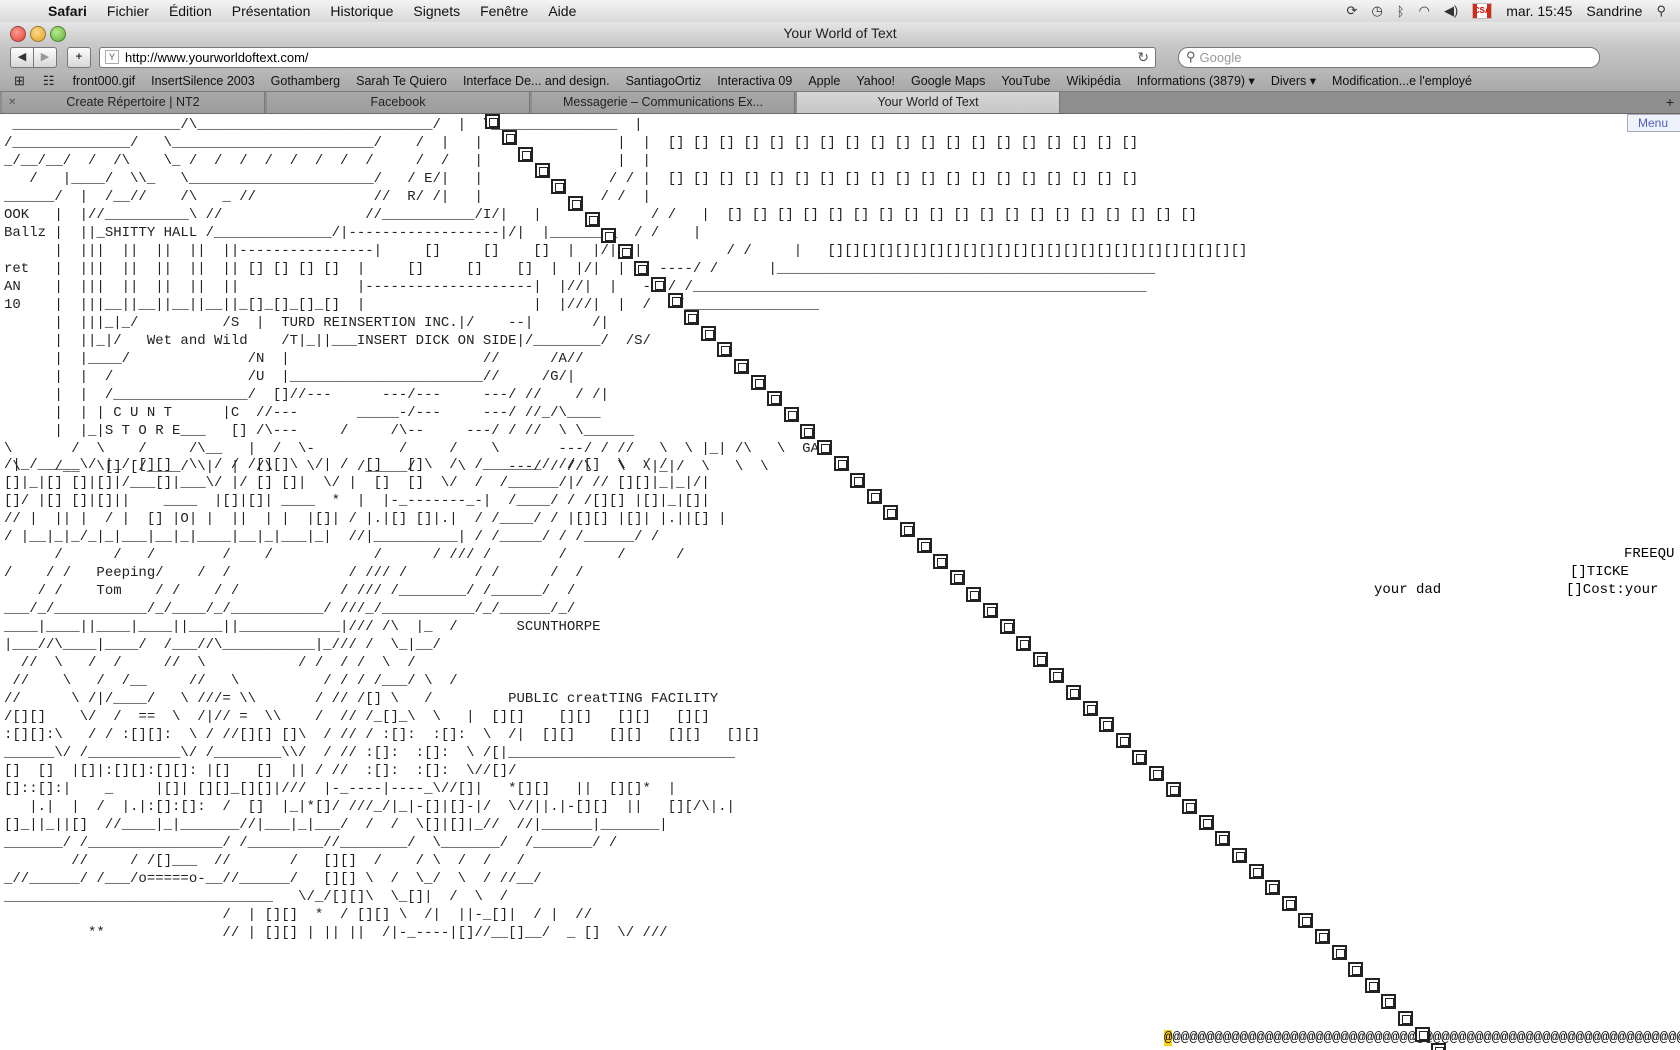 Image resolution: width=1680 pixels, height=1050 pixels. Describe the element at coordinates (401, 81) in the screenshot. I see `bookmark-item: Sarah Te Quiero` at that location.